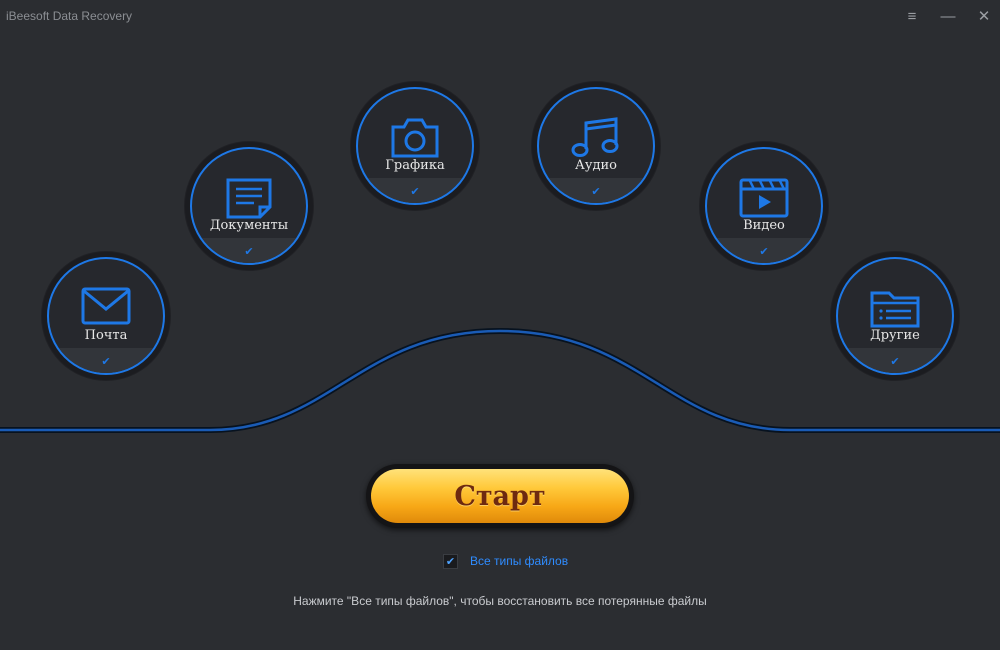 This screenshot has width=1000, height=650. Describe the element at coordinates (895, 308) in the screenshot. I see `folder-icon` at that location.